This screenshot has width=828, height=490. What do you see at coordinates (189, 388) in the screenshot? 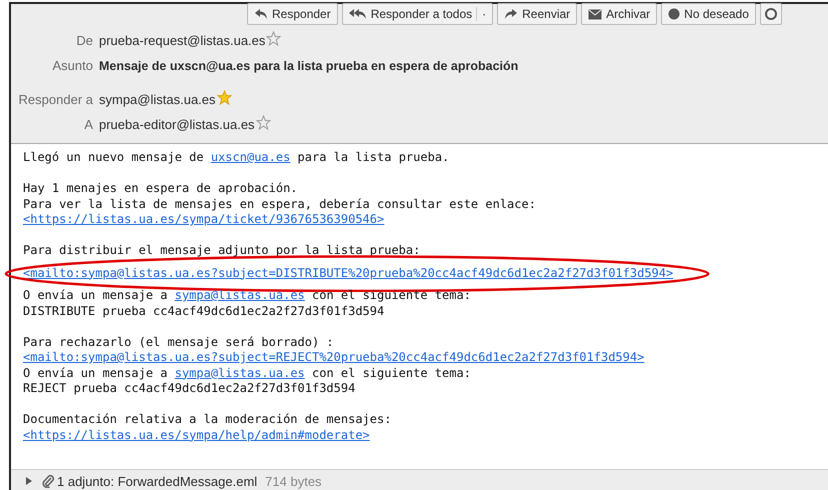
I see `body-text: REJECT prueba cc4acf49dc6d1ec2a2f27d3f01f3d594` at bounding box center [189, 388].